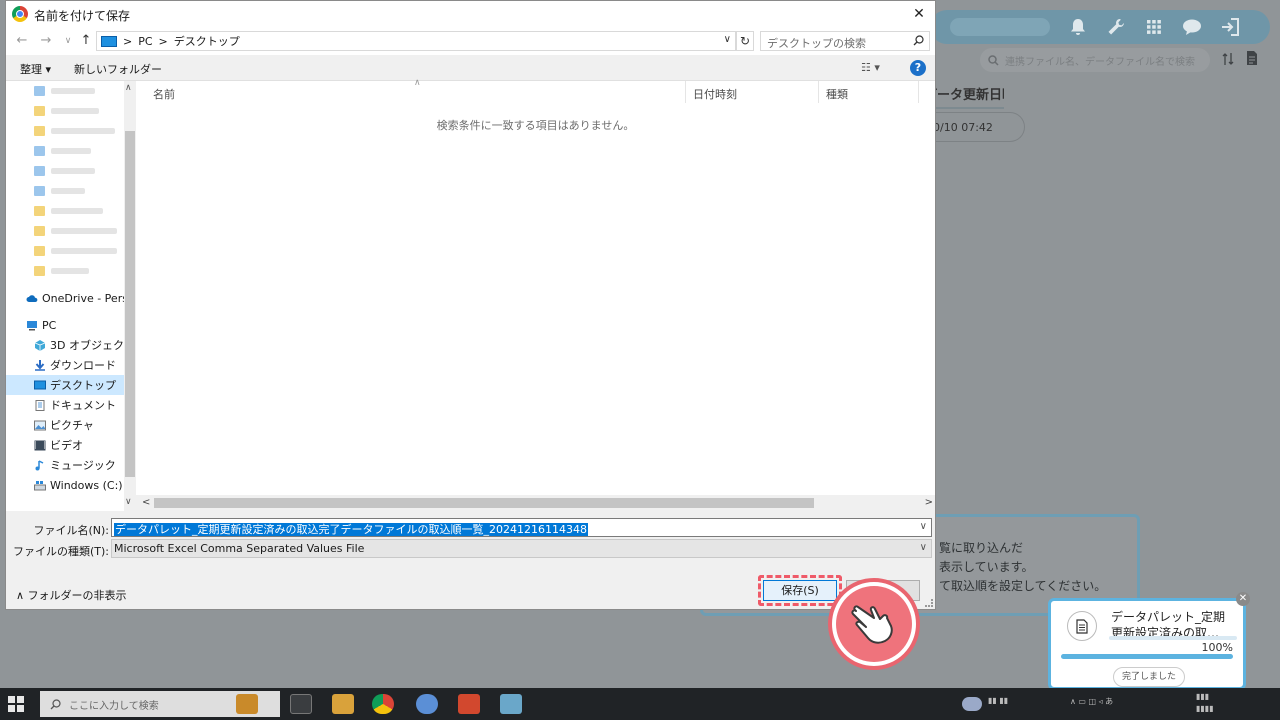 The height and width of the screenshot is (720, 1280). Describe the element at coordinates (75, 405) in the screenshot. I see `nav-documents: ドキュメント` at that location.